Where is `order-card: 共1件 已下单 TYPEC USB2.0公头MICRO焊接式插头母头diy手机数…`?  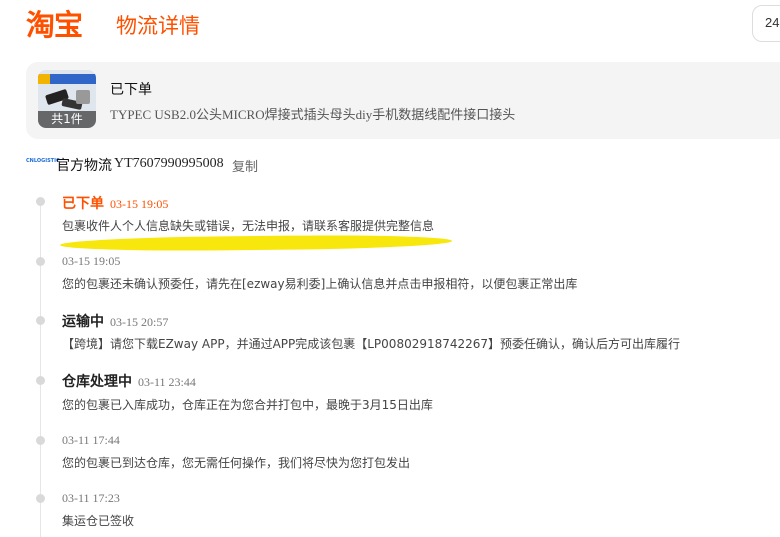 order-card: 共1件 已下单 TYPEC USB2.0公头MICRO焊接式插头母头diy手机数… is located at coordinates (403, 100).